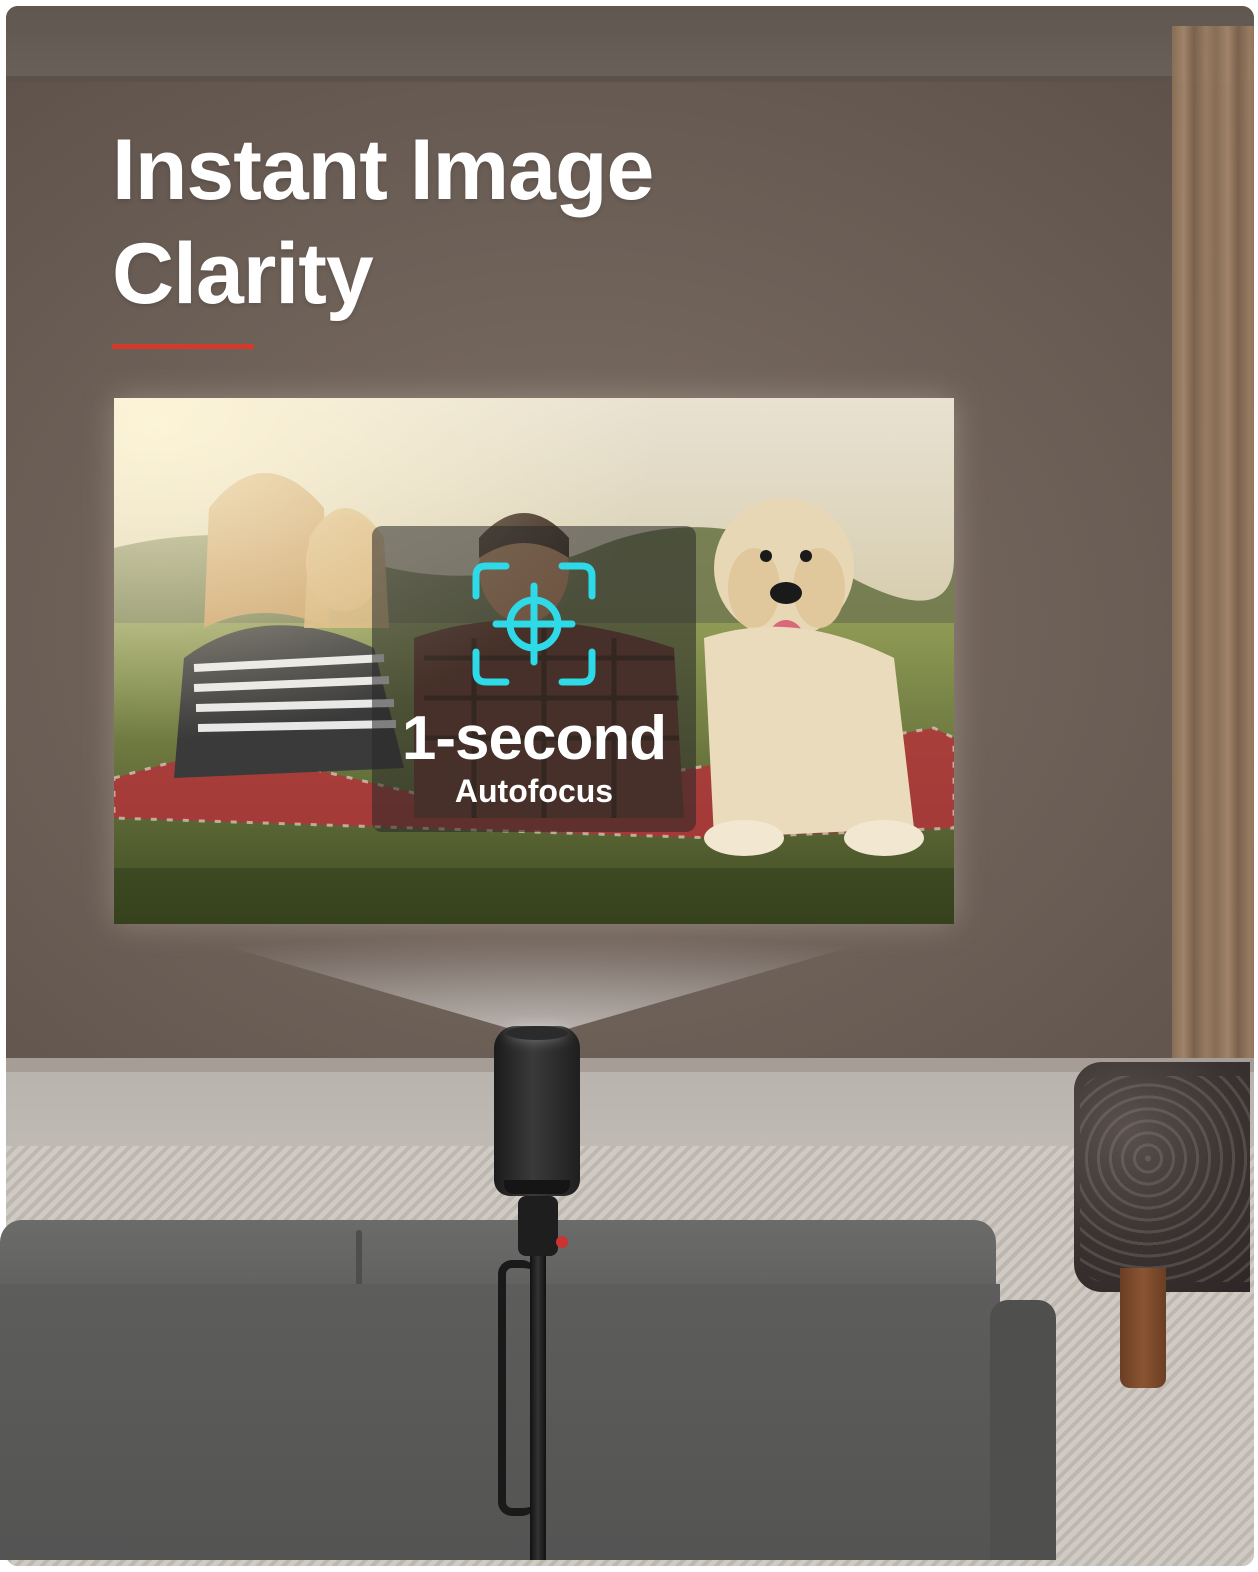 This screenshot has width=1258, height=1572. Describe the element at coordinates (1165, 1179) in the screenshot. I see `ottoman-damask-pattern` at that location.